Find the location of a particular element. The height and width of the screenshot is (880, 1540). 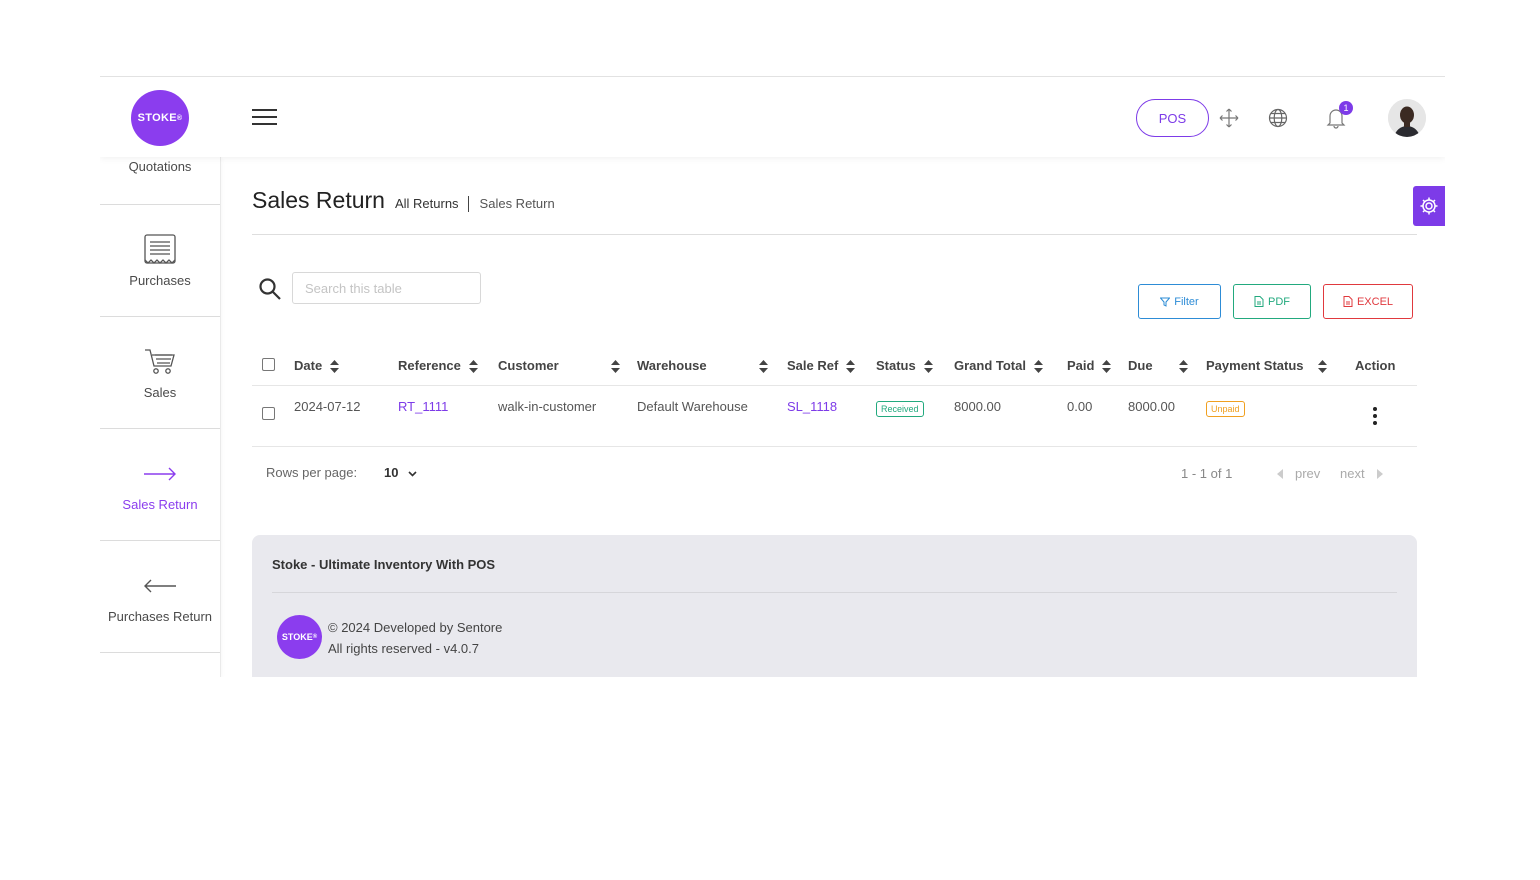

column-header-paid: Paid is located at coordinates (1097, 366).